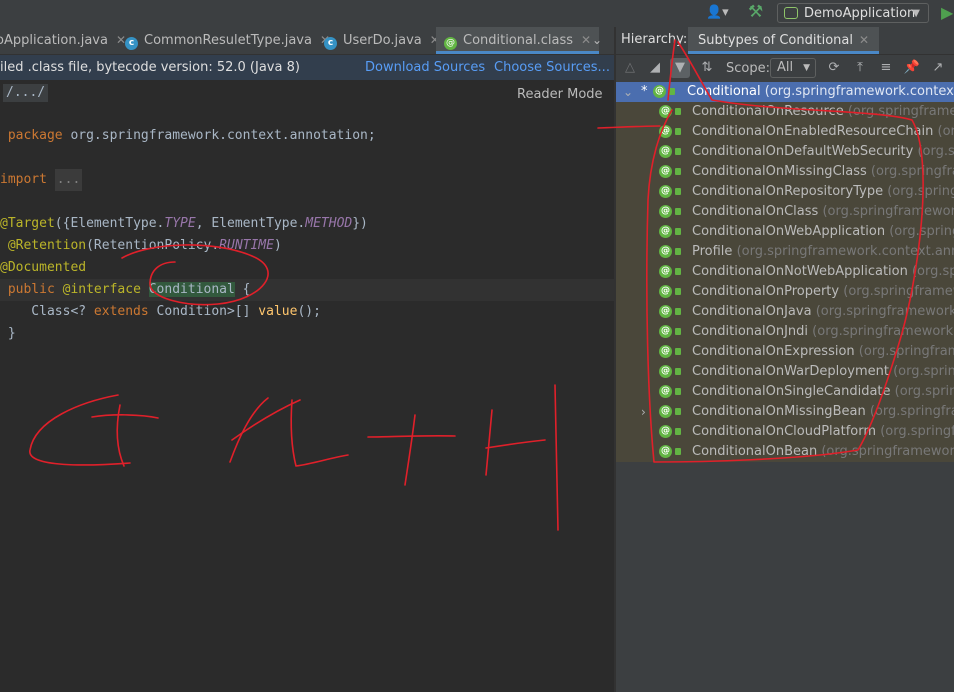  What do you see at coordinates (947, 12) in the screenshot?
I see `run-icon: ▶` at bounding box center [947, 12].